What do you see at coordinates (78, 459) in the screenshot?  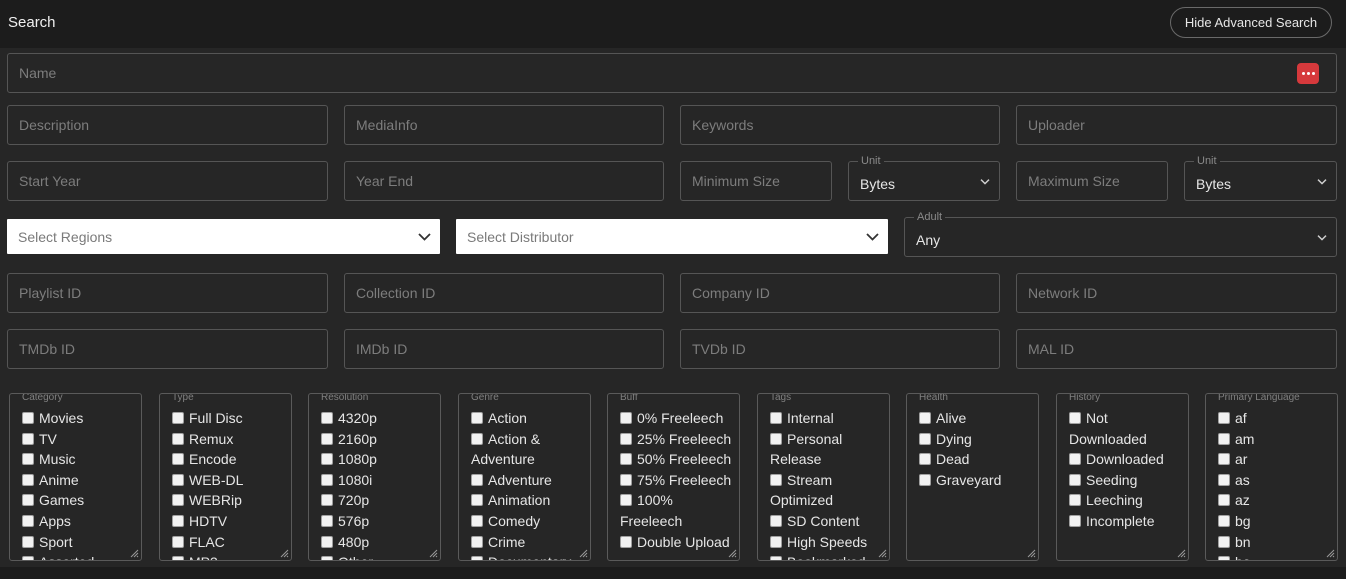 I see `checkbox-item: Music` at bounding box center [78, 459].